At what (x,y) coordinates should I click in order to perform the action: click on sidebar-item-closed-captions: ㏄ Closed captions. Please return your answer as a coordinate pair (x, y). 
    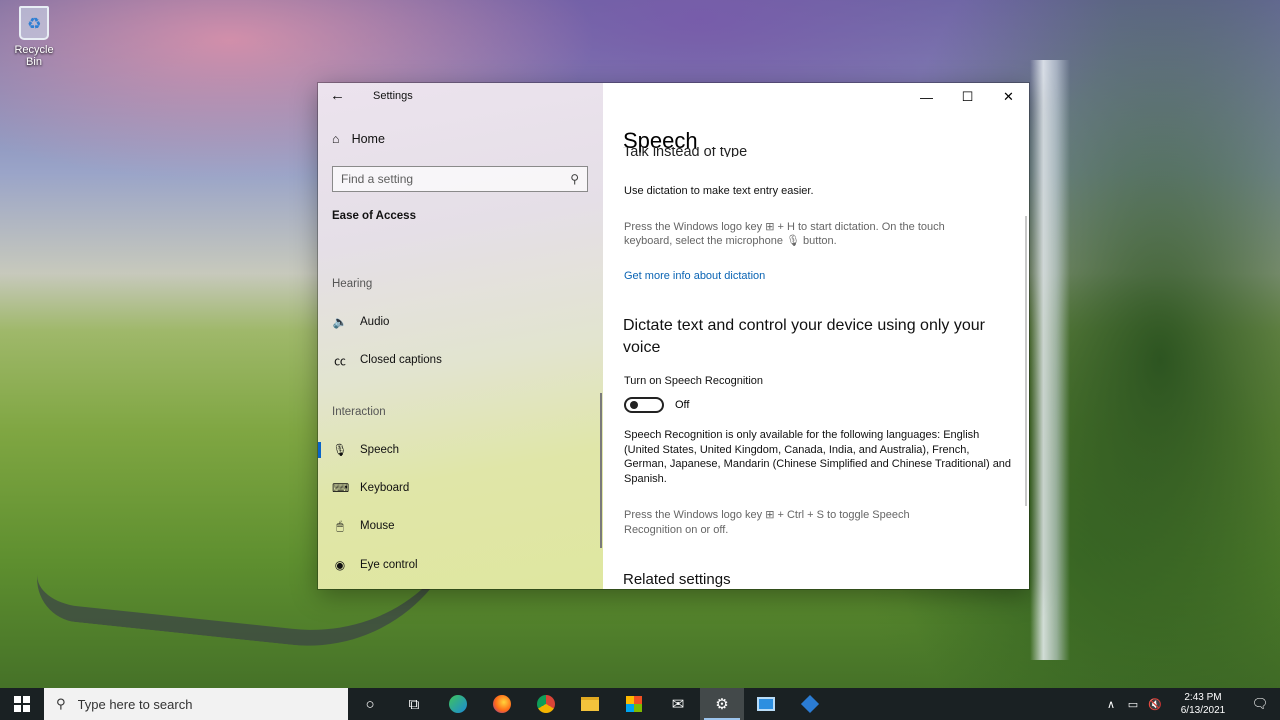
    Looking at the image, I should click on (458, 360).